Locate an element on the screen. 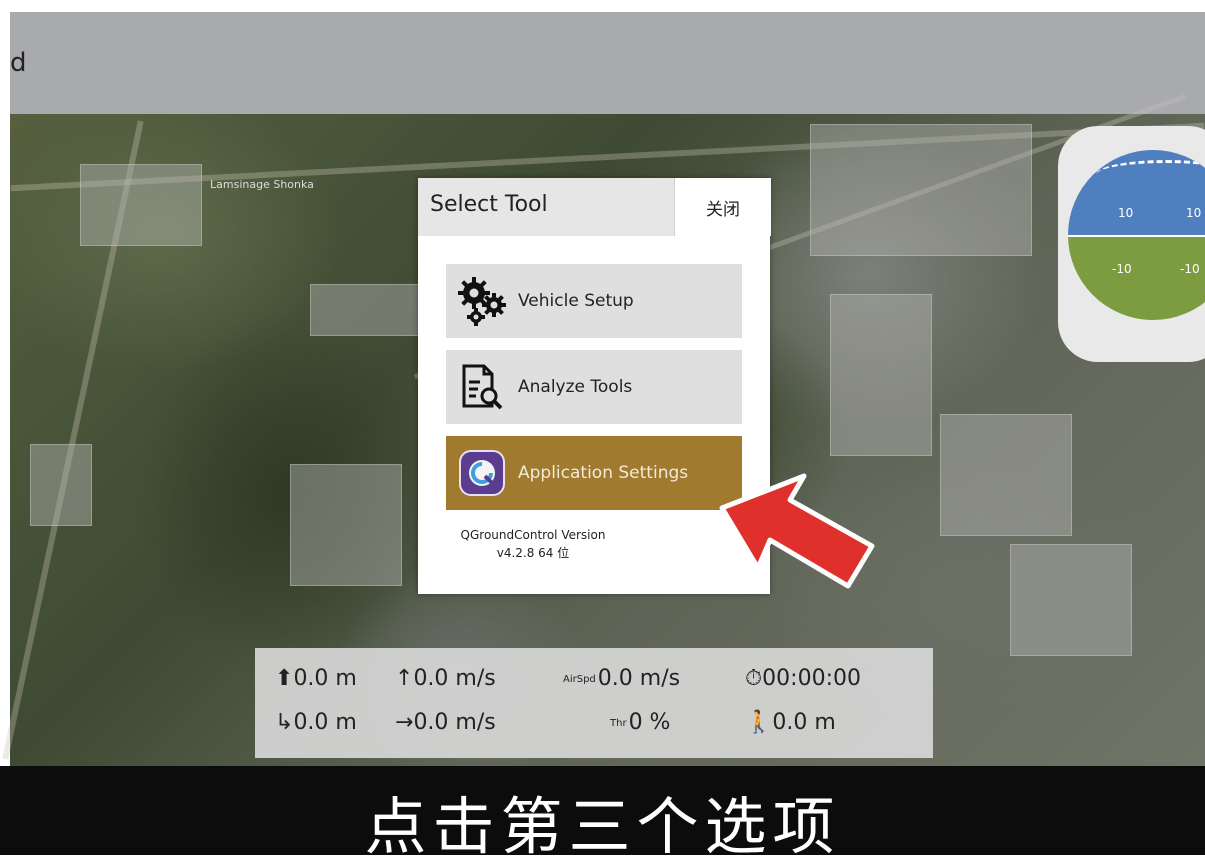  version-title: QGroundControl Version is located at coordinates (533, 535).